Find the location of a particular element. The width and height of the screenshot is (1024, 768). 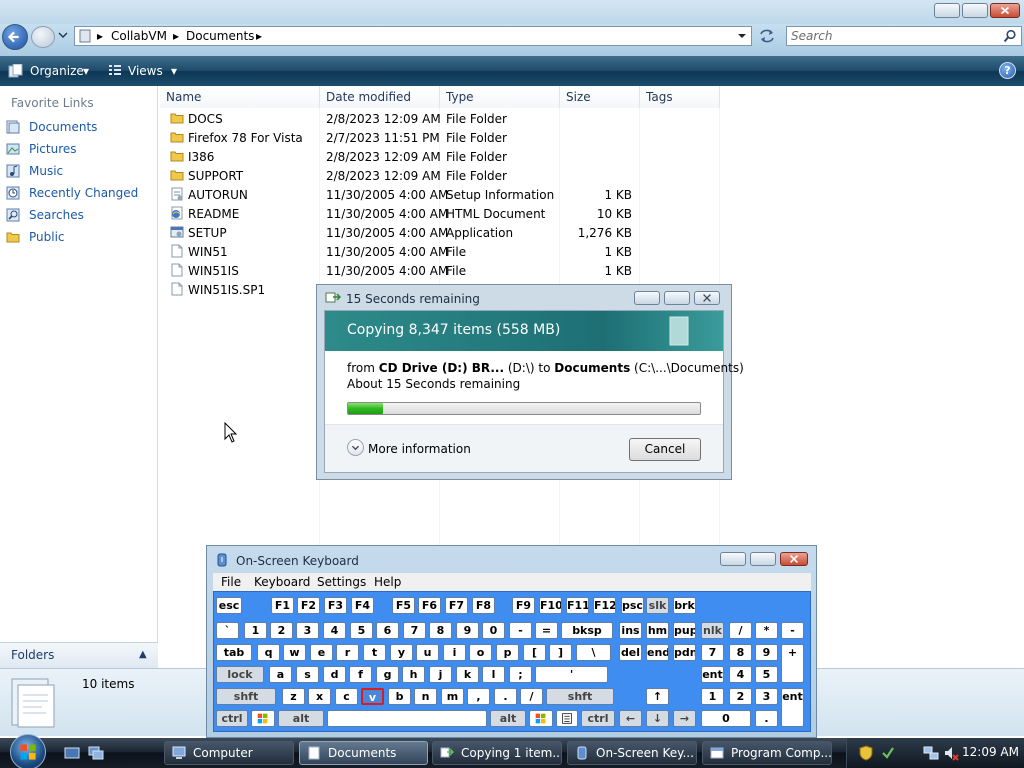

key-brk: brk is located at coordinates (684, 605).